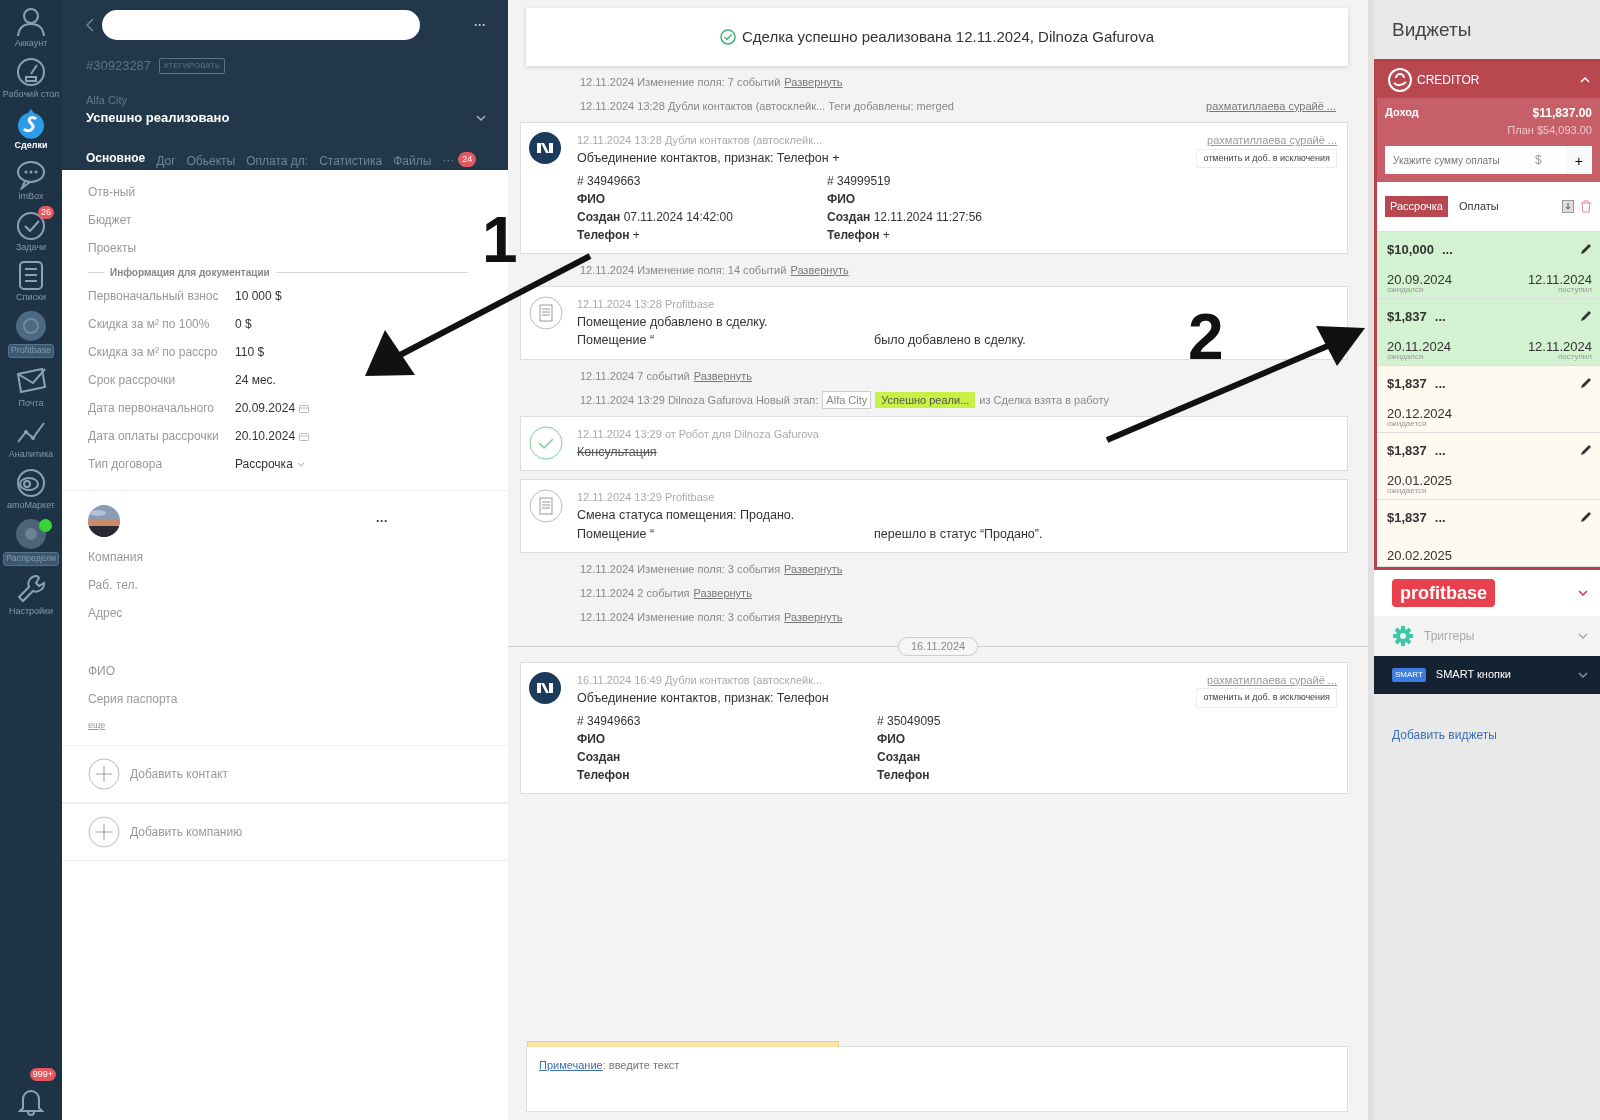 This screenshot has width=1600, height=1120. What do you see at coordinates (255, 380) in the screenshot?
I see `field-value: 24 мес.` at bounding box center [255, 380].